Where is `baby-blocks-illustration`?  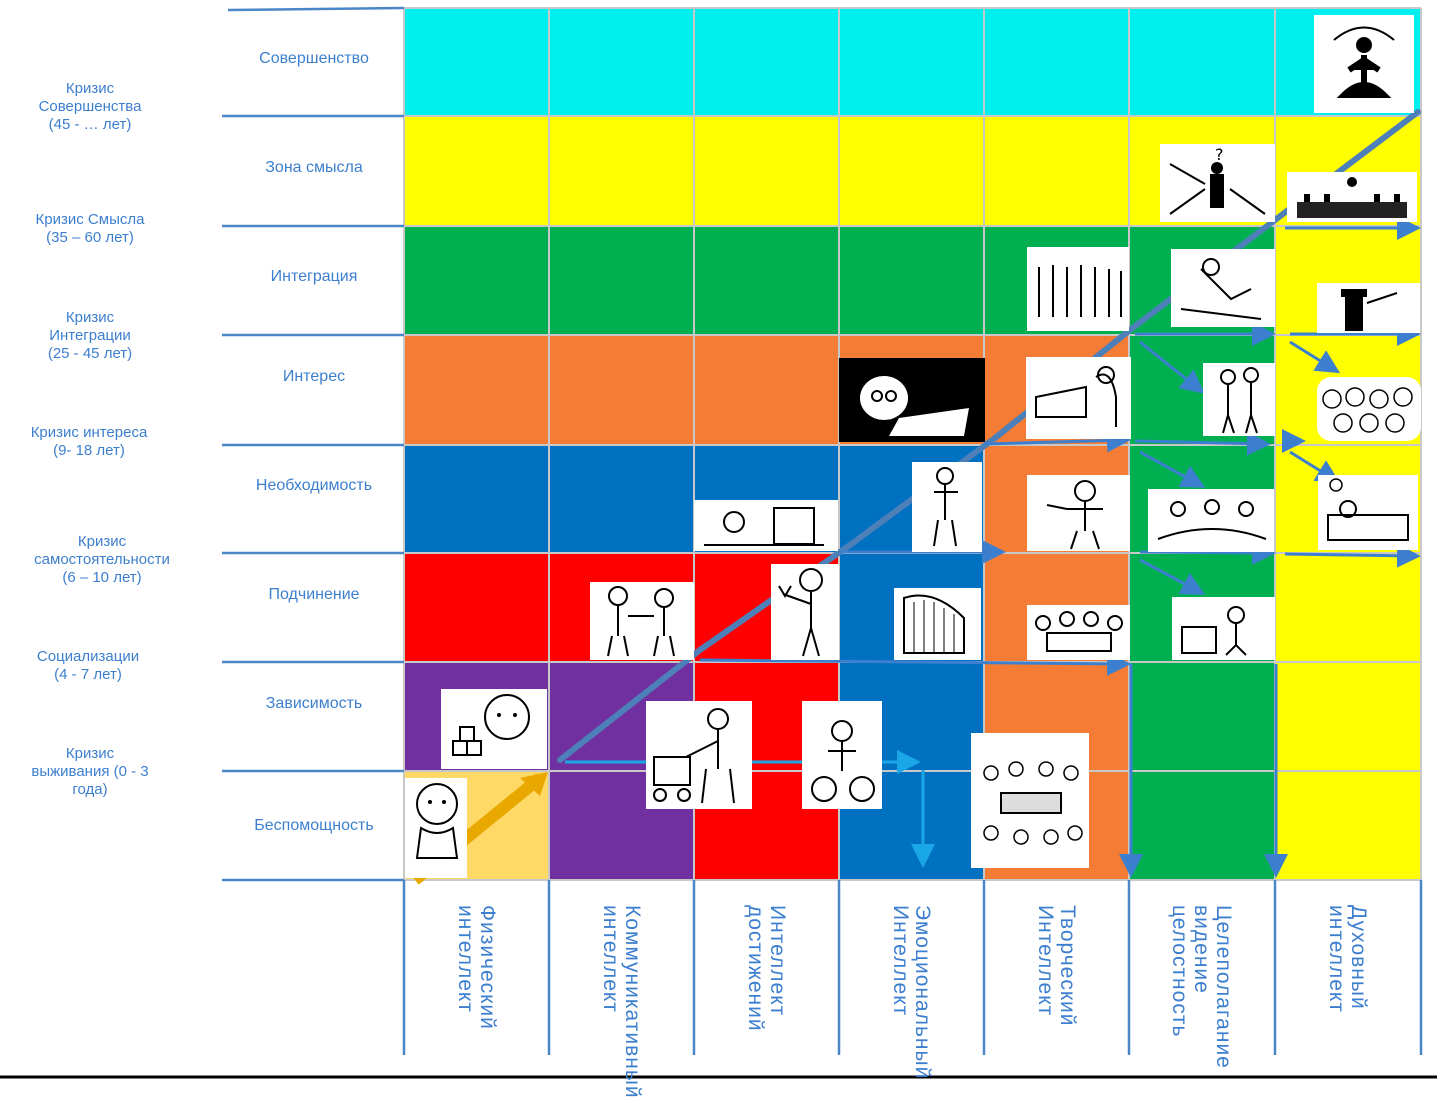 baby-blocks-illustration is located at coordinates (494, 729).